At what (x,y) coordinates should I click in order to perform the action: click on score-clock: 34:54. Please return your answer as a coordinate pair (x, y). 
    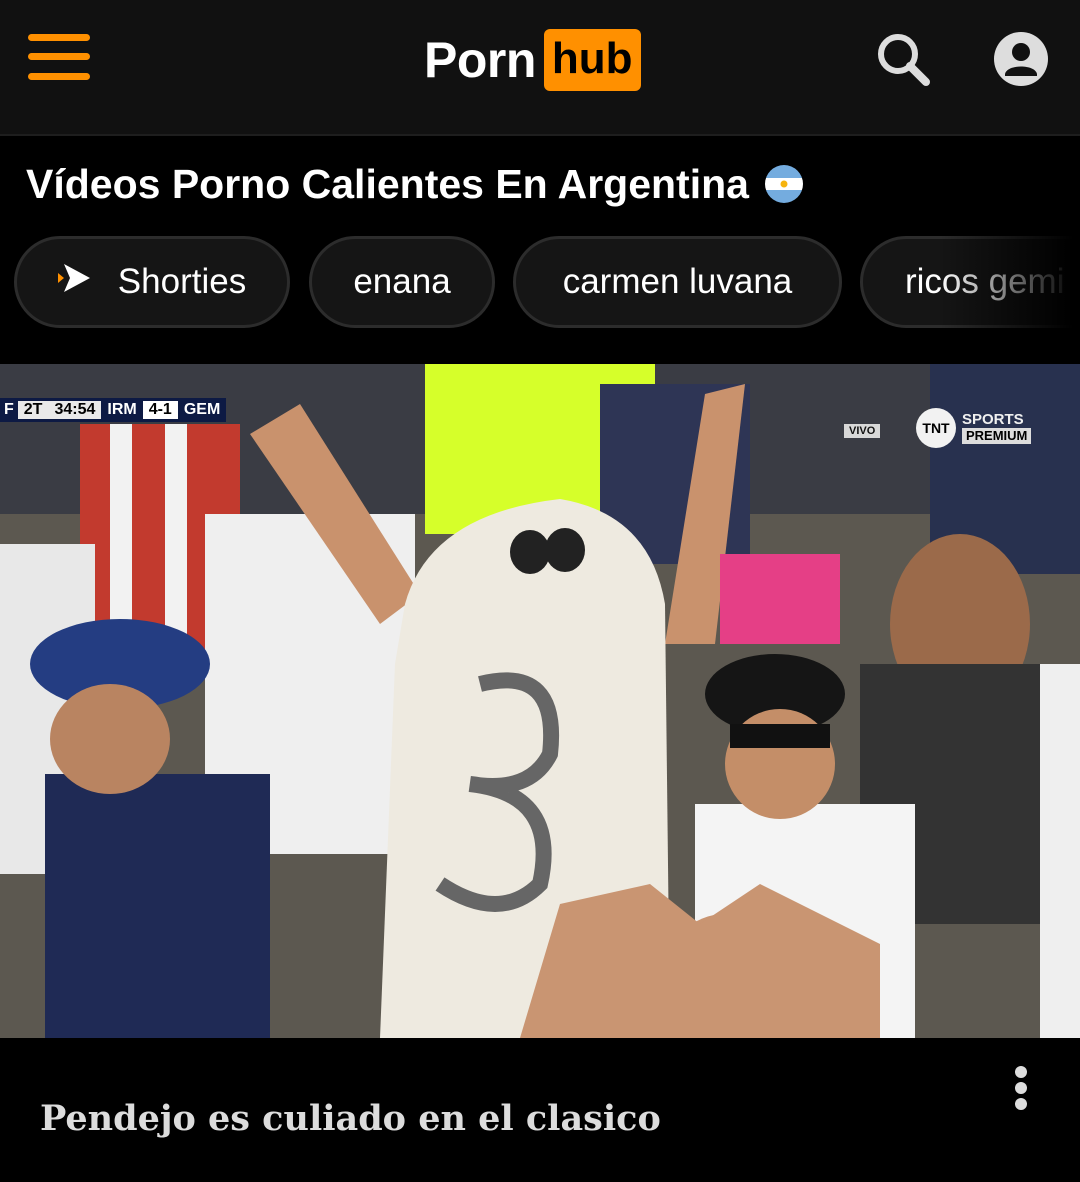
    Looking at the image, I should click on (75, 410).